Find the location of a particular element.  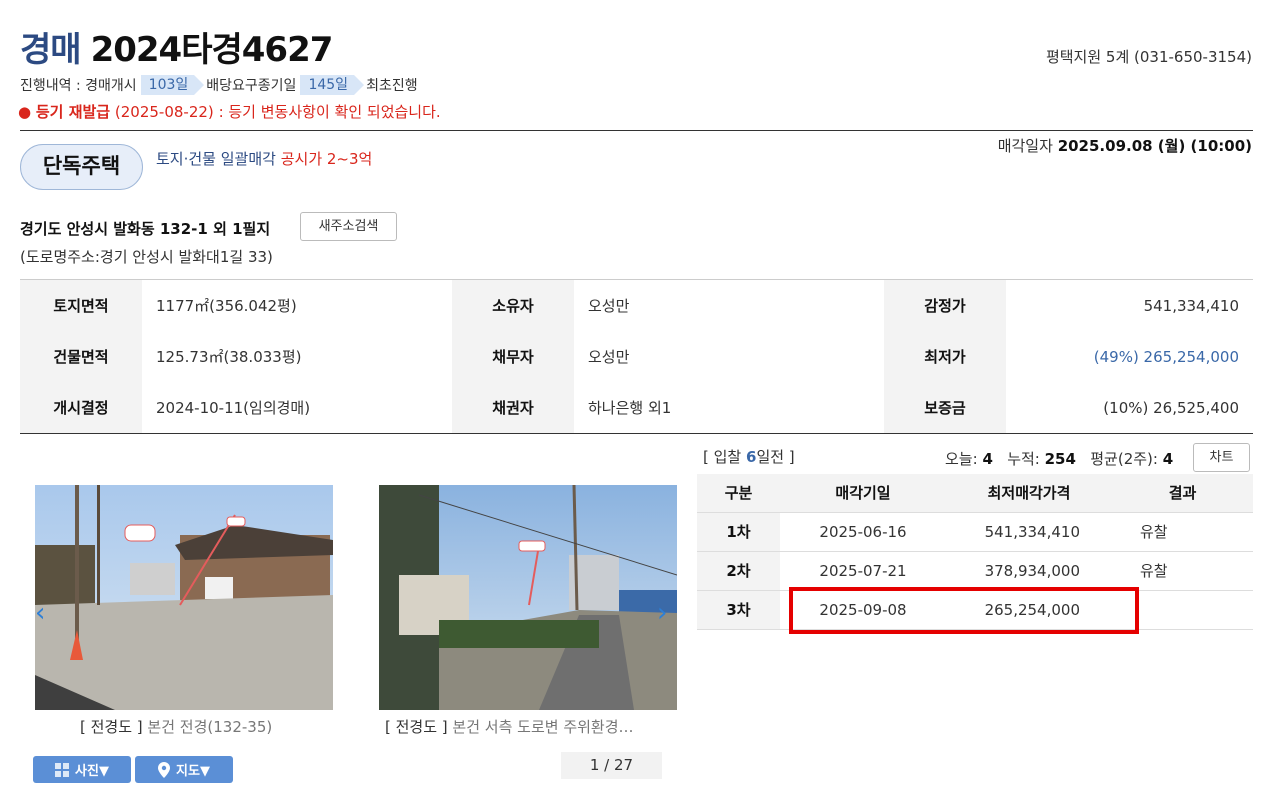

chart-button: 차트 is located at coordinates (1221, 457).